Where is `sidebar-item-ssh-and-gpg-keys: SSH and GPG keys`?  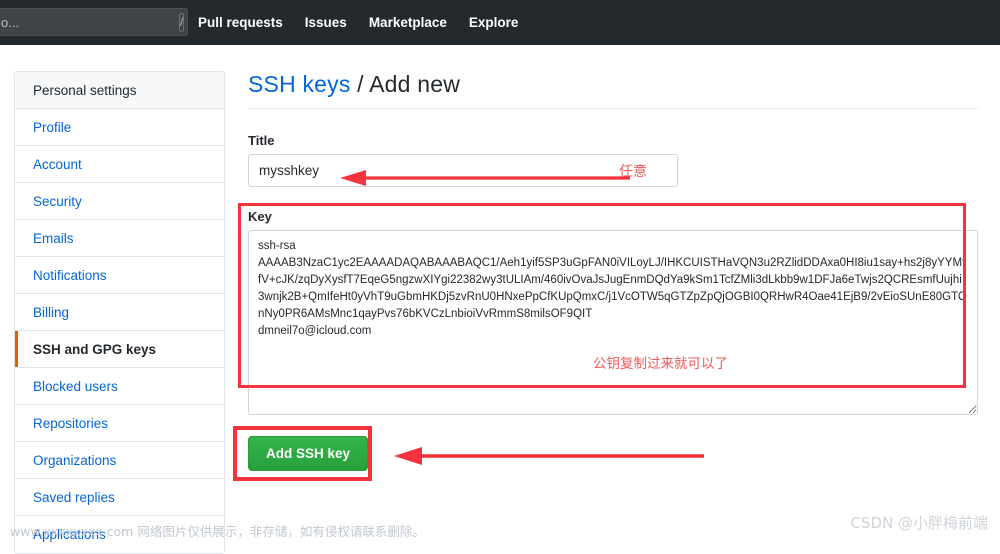 sidebar-item-ssh-and-gpg-keys: SSH and GPG keys is located at coordinates (119, 349).